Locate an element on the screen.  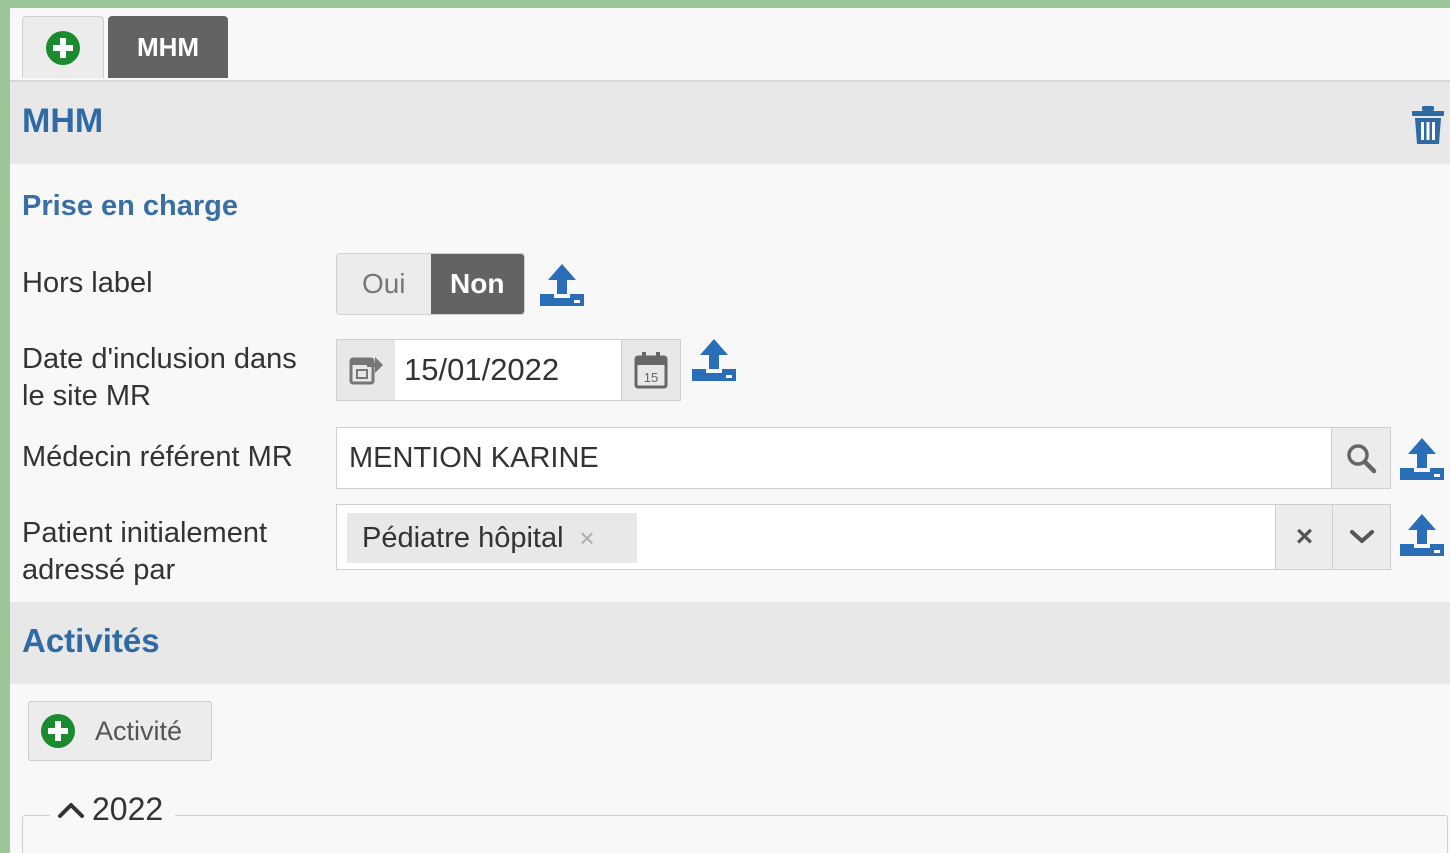
patient-adresse-select: Pédiatre hôpital × × is located at coordinates (863, 537).